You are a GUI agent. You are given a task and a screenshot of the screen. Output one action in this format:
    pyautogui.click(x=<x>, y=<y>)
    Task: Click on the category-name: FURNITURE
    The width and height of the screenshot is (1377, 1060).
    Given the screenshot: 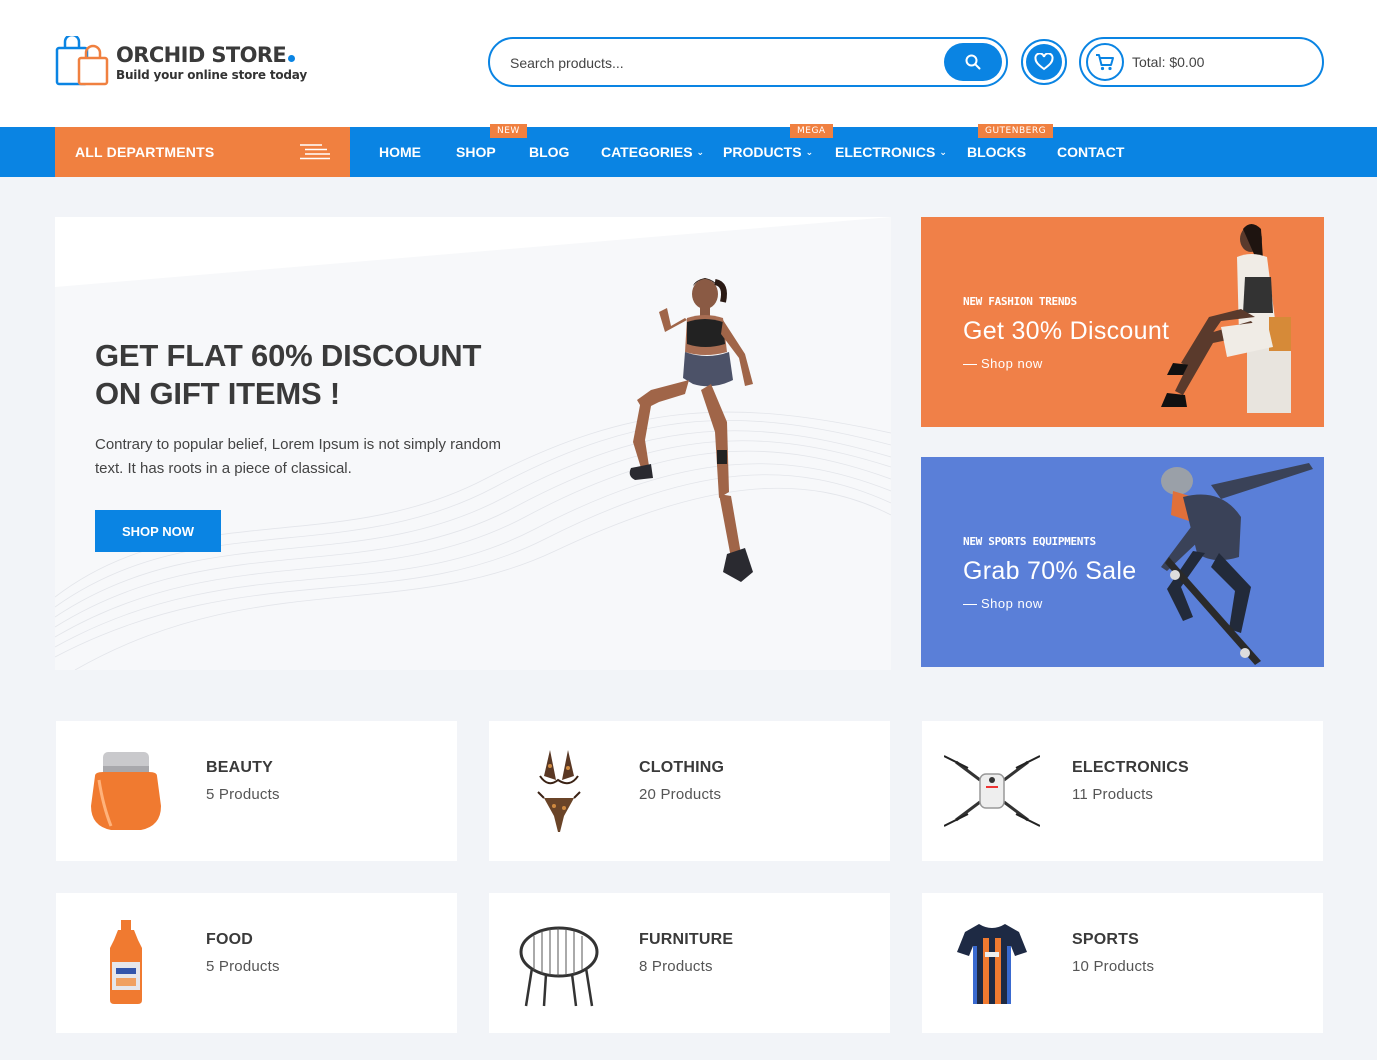 What is the action you would take?
    pyautogui.click(x=686, y=939)
    